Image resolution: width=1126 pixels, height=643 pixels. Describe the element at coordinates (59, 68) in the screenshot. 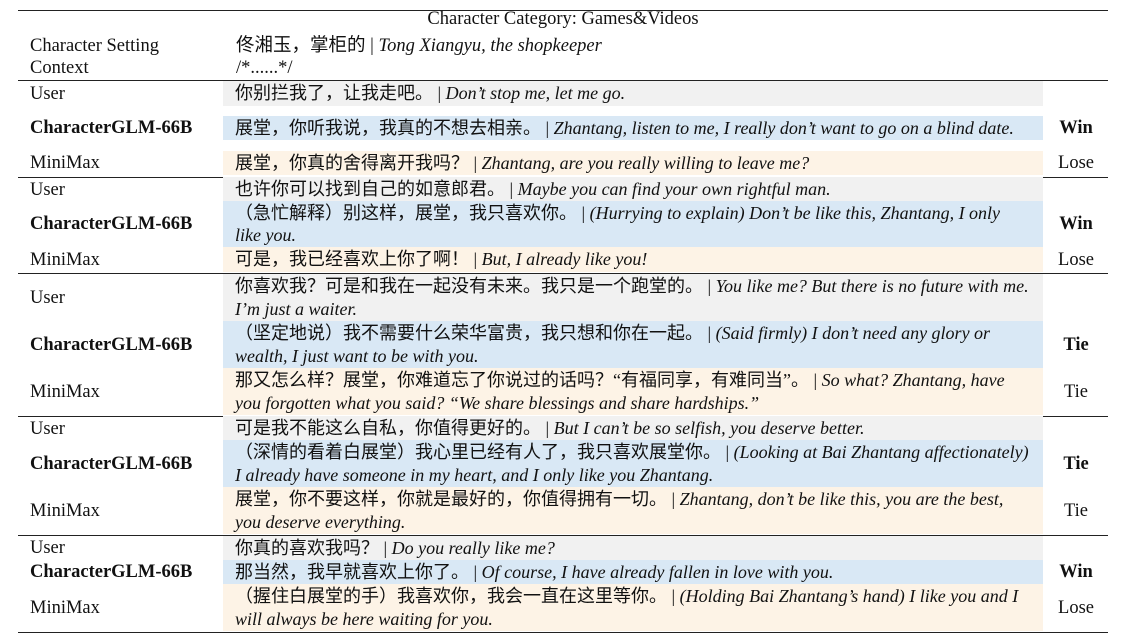

I see `setting-label-line2: Context` at that location.